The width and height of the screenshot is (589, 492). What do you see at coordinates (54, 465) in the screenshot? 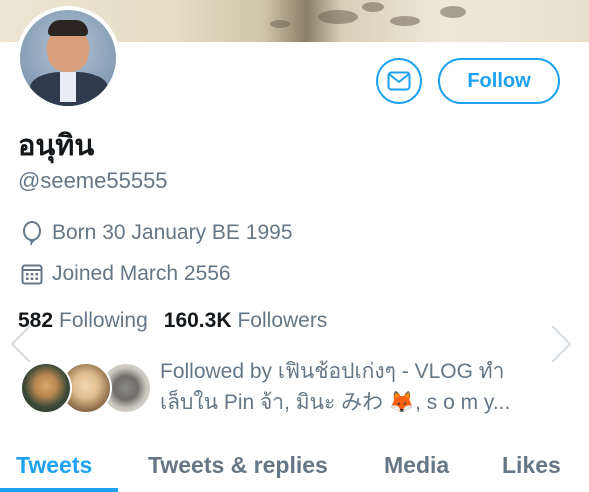
I see `tab-tweets: Tweets` at bounding box center [54, 465].